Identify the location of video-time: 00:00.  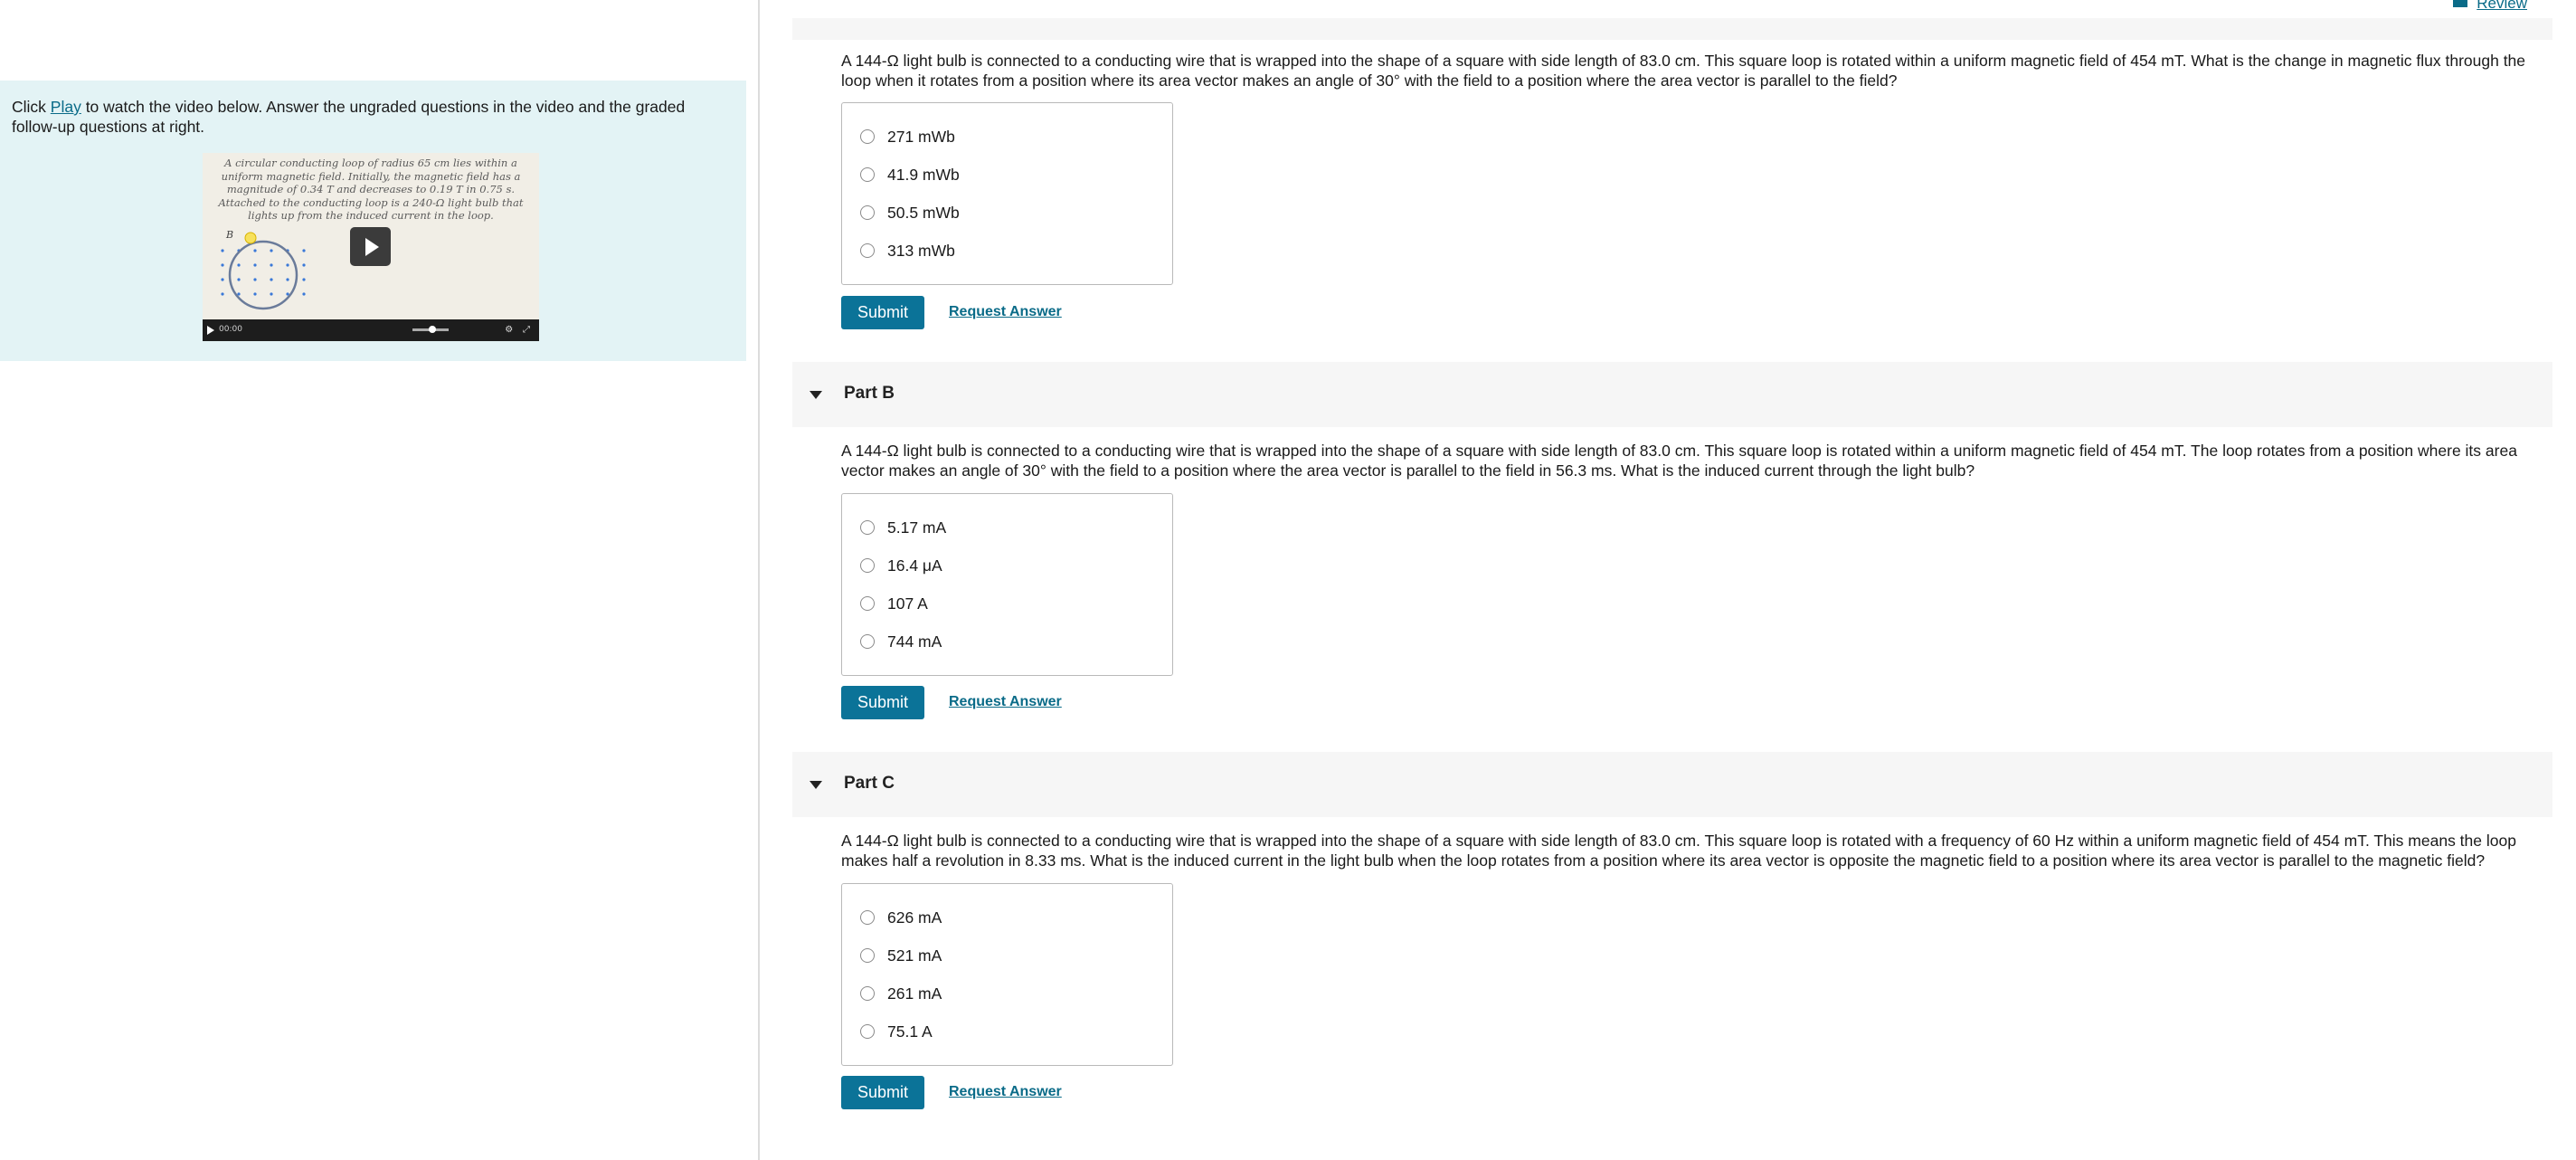
(230, 329).